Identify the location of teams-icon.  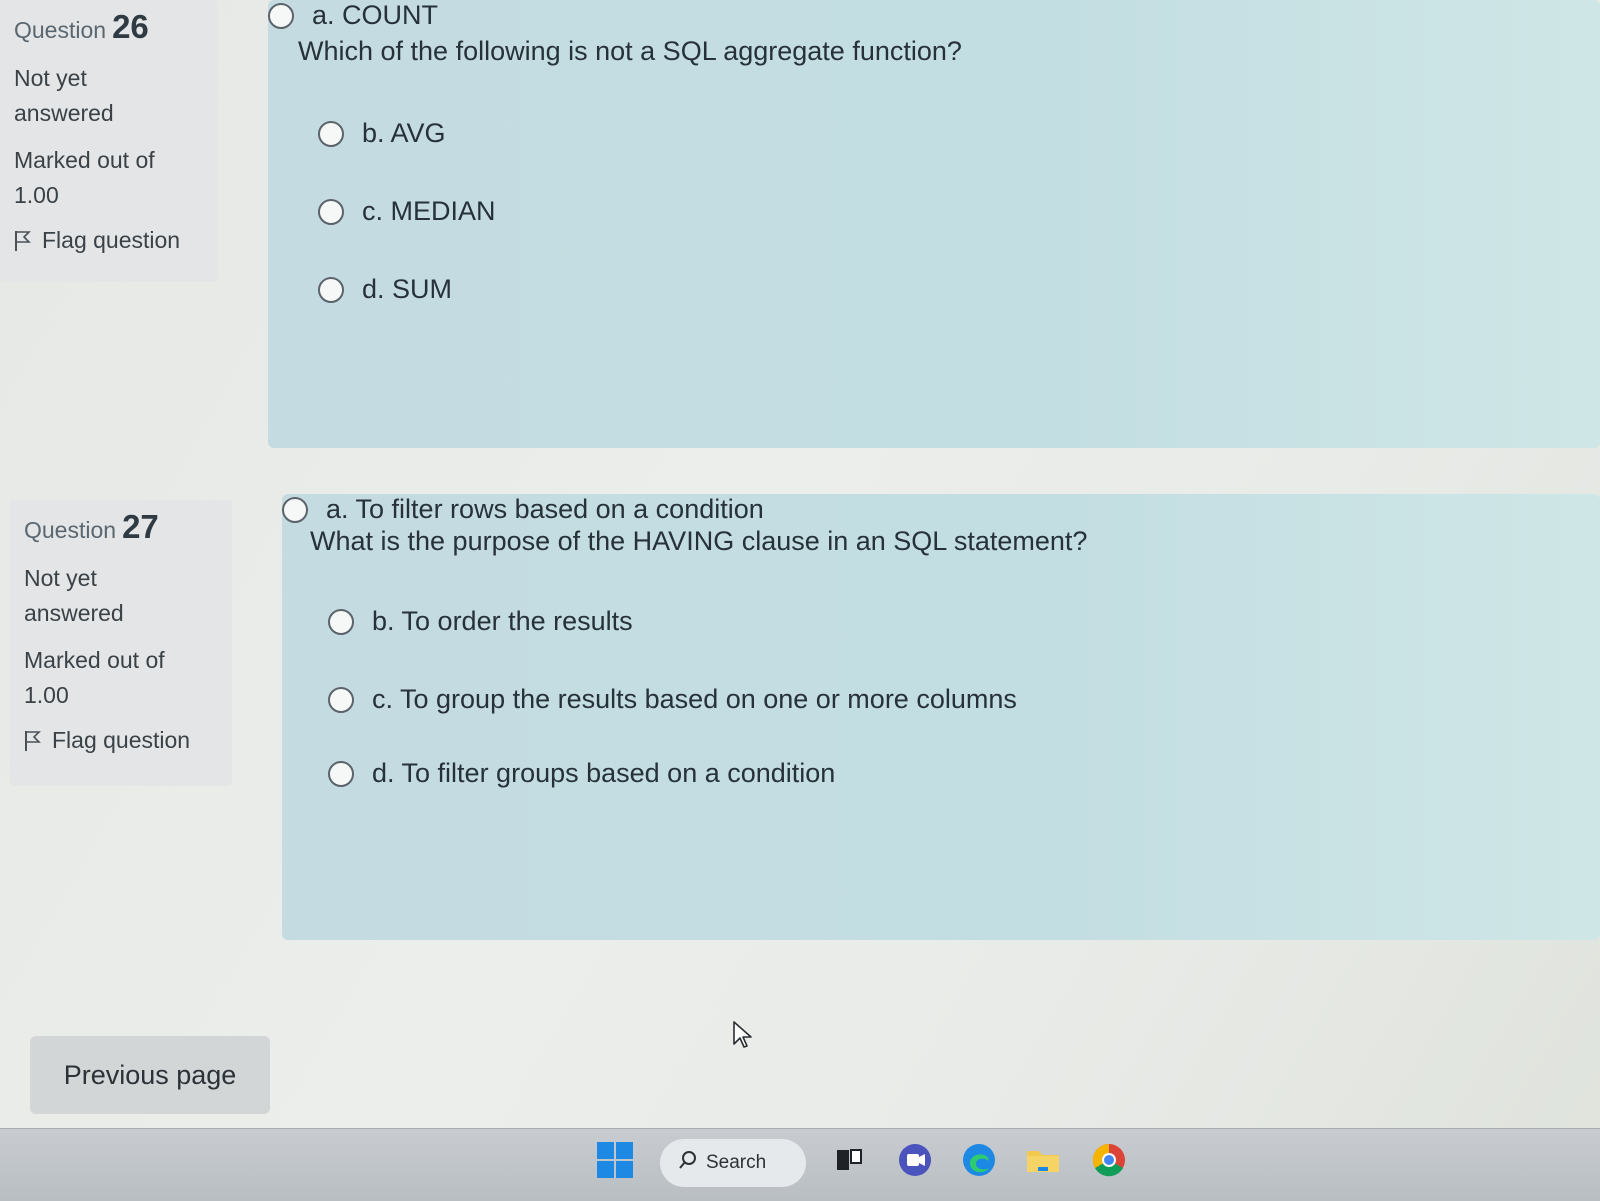
(915, 1162).